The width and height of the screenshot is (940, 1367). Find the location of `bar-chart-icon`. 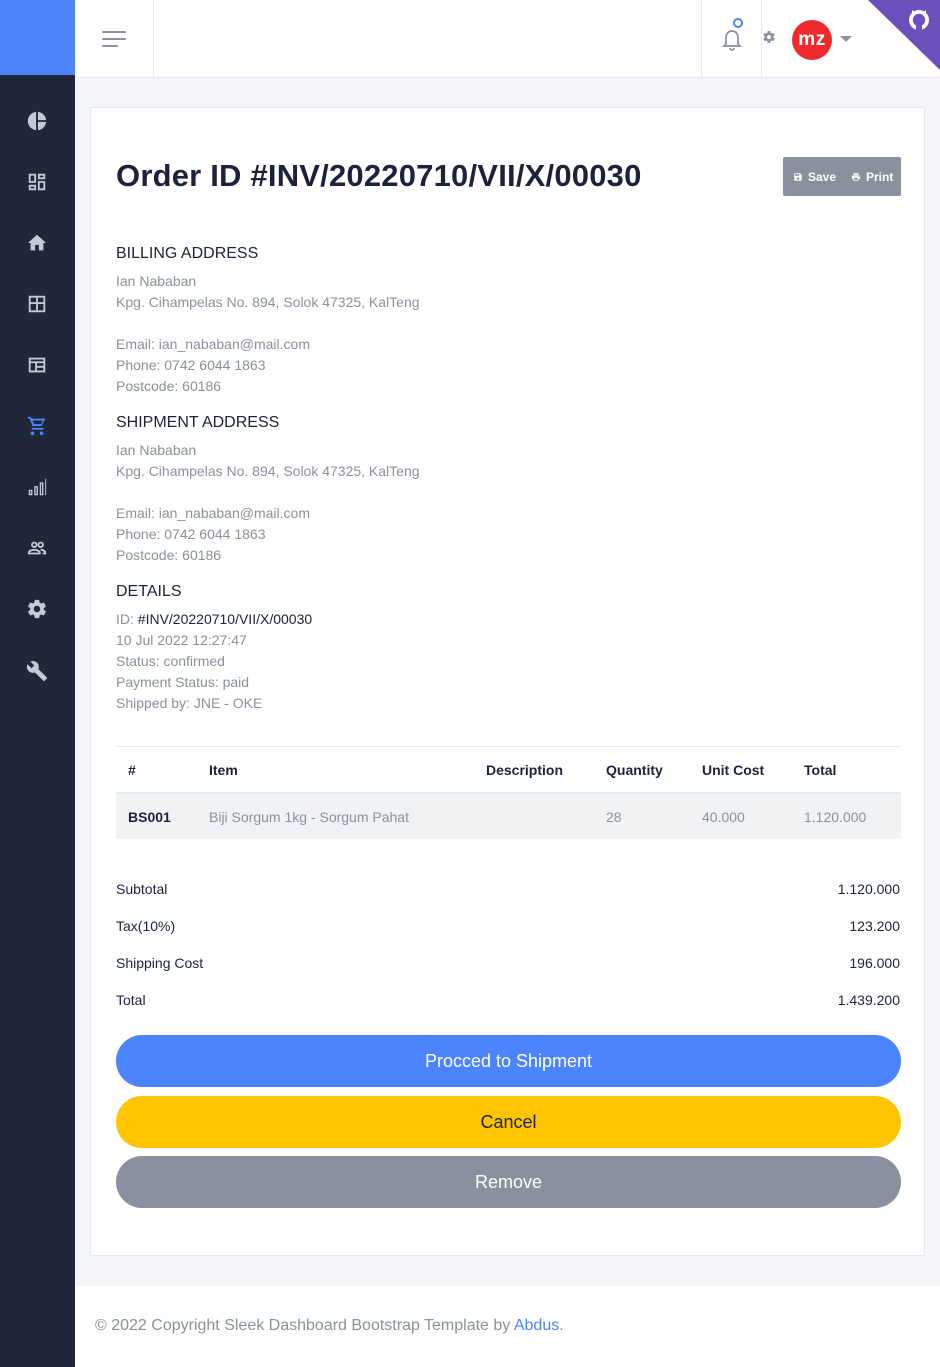

bar-chart-icon is located at coordinates (37, 487).